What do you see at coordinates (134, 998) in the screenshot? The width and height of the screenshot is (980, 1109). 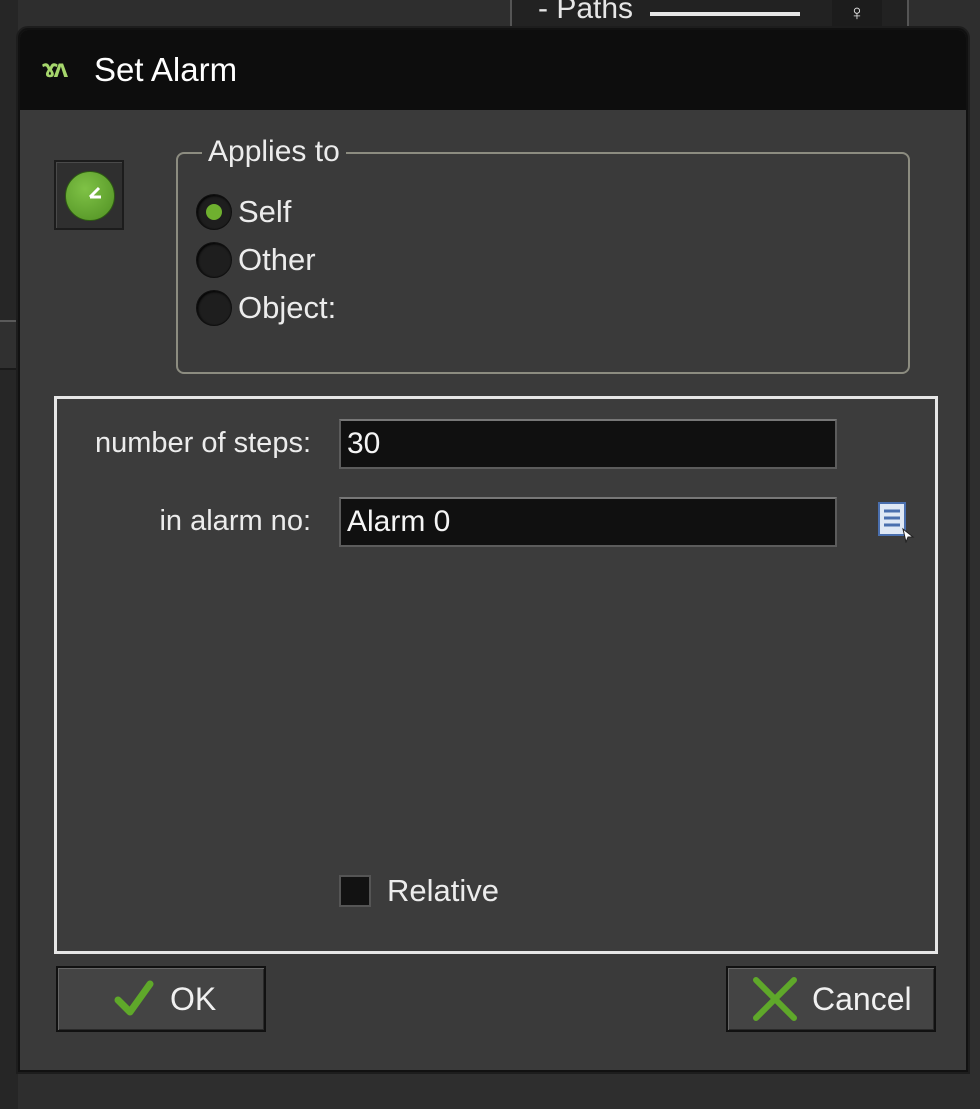 I see `checkmark-icon` at bounding box center [134, 998].